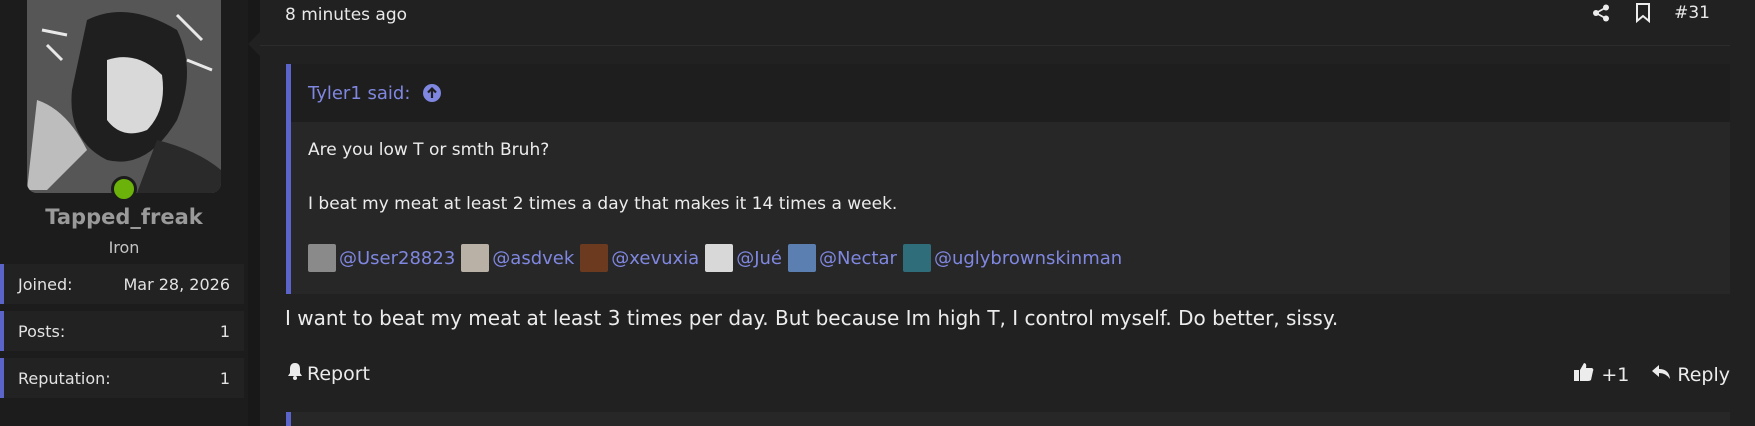 This screenshot has width=1755, height=426. I want to click on post-pointer, so click(254, 44).